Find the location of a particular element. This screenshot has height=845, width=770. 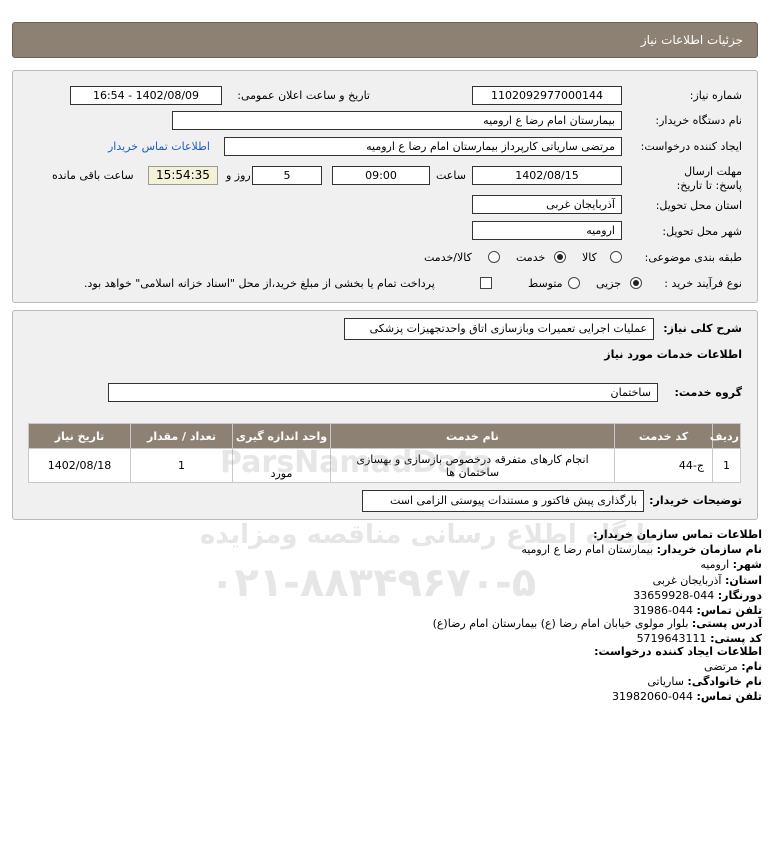

creator-first-name: نام: مرتضی is located at coordinates (733, 666).